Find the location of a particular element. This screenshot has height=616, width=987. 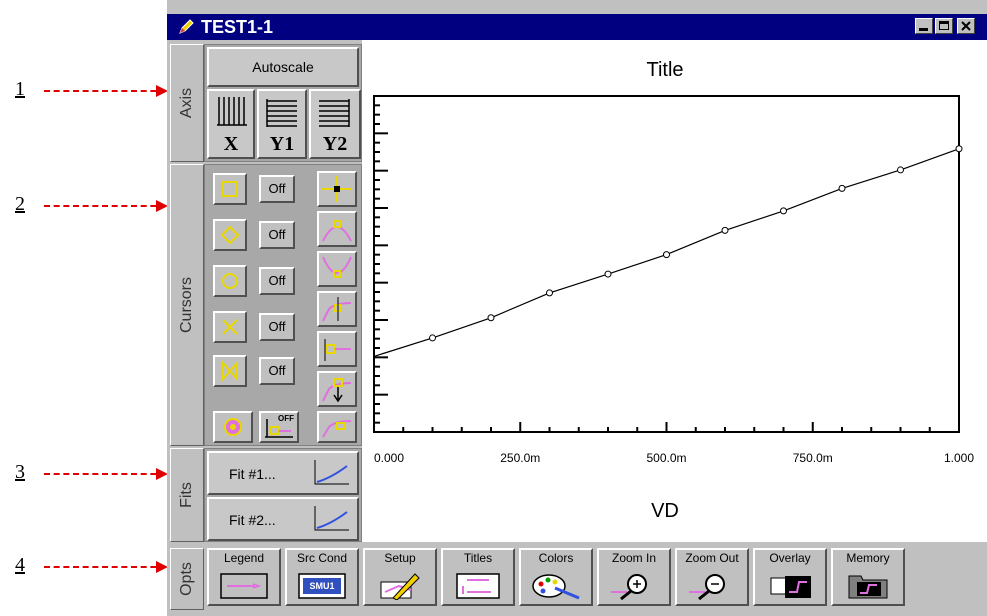

zoom-in-label: Zoom In is located at coordinates (633, 558).